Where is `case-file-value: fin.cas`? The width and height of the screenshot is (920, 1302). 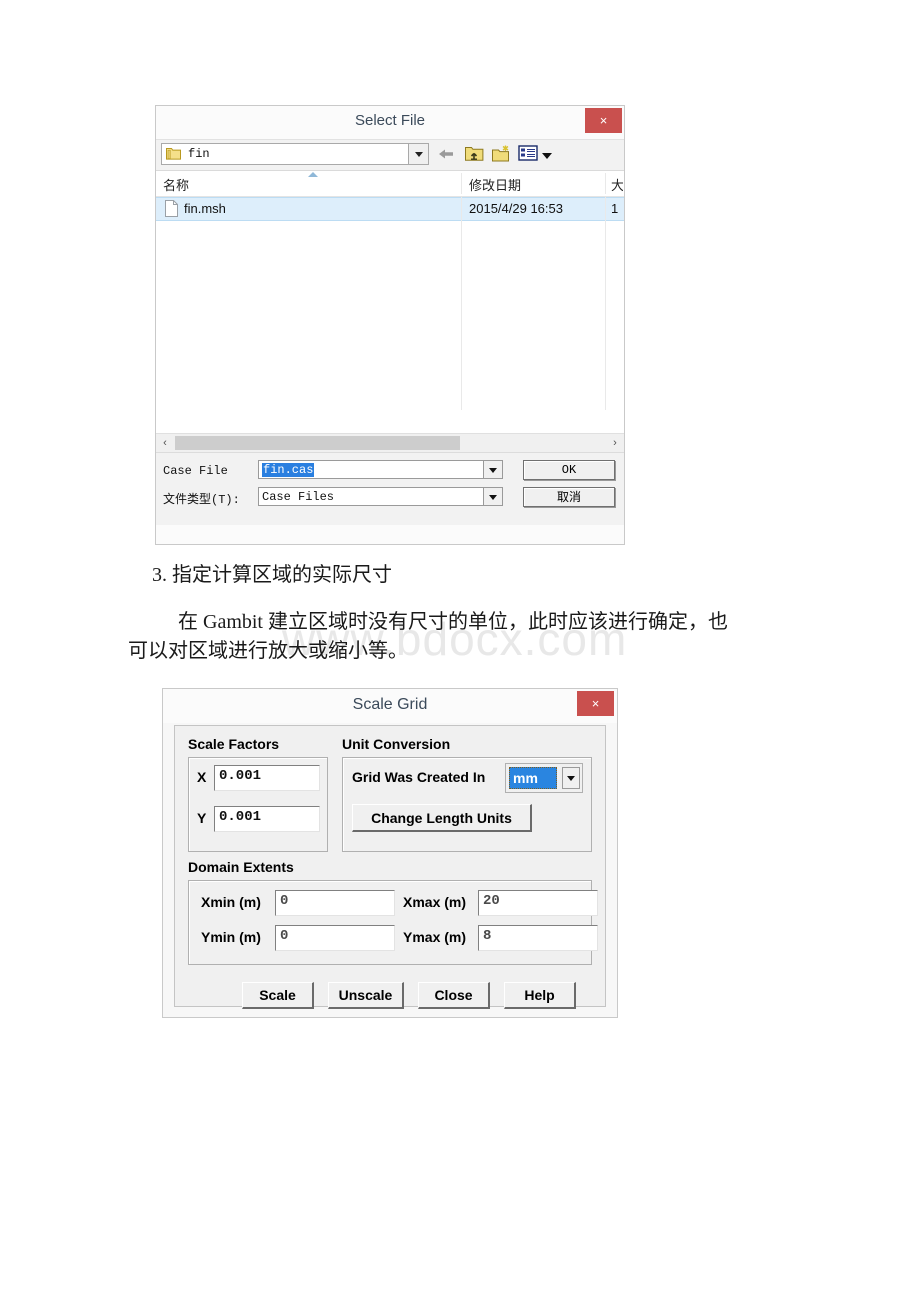
case-file-value: fin.cas is located at coordinates (288, 470).